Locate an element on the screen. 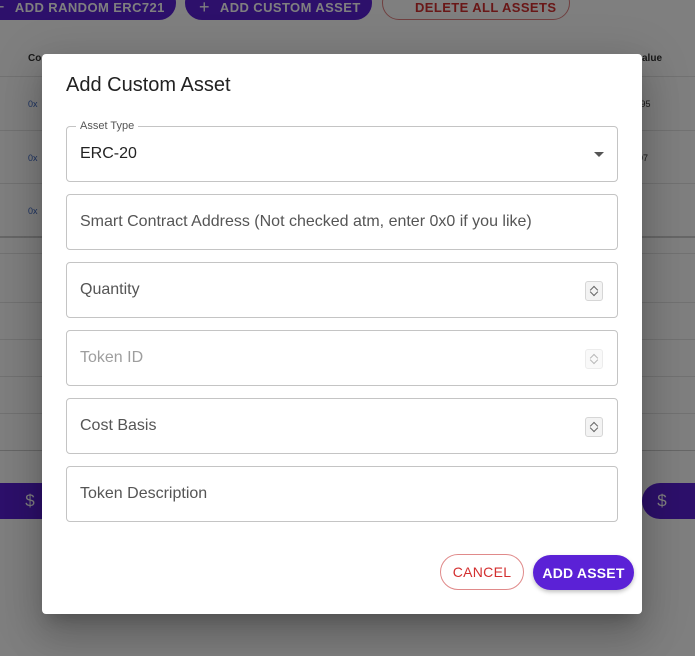 The width and height of the screenshot is (695, 656). asset-type-value: ERC-20 is located at coordinates (108, 153).